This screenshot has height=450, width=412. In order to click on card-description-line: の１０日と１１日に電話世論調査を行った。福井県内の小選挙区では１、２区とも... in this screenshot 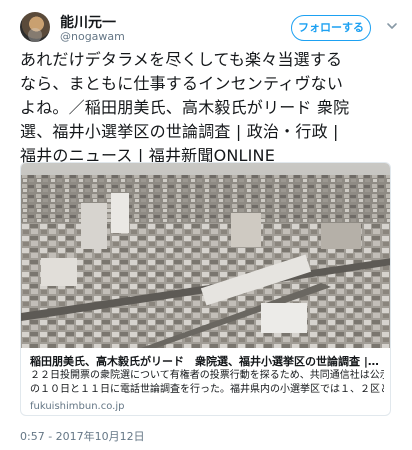, I will do `click(207, 389)`.